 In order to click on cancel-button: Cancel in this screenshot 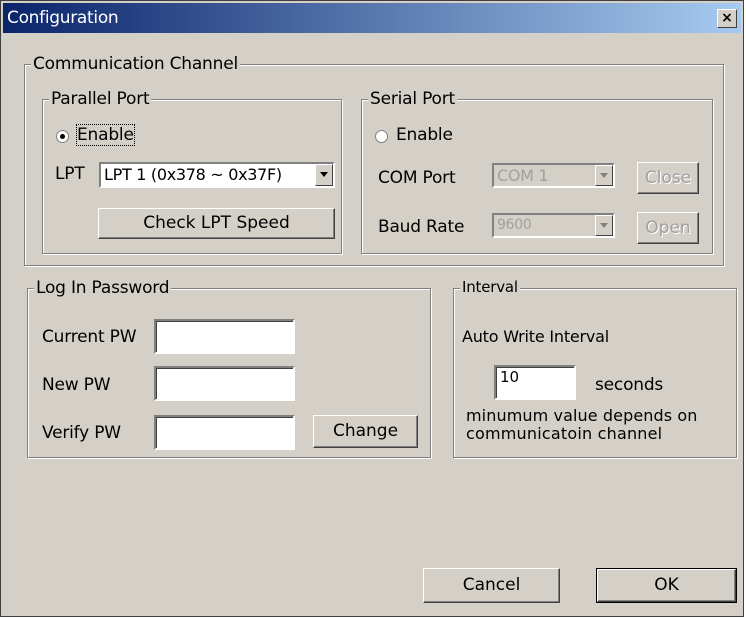, I will do `click(491, 585)`.